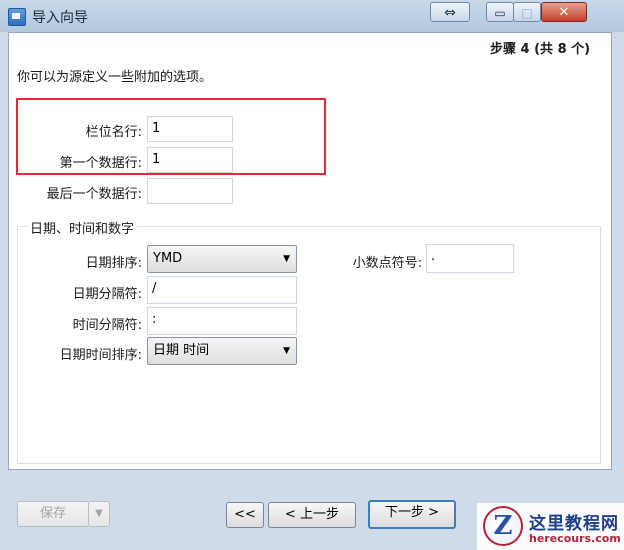  What do you see at coordinates (113, 132) in the screenshot?
I see `header-row-label: 栏位名行:` at bounding box center [113, 132].